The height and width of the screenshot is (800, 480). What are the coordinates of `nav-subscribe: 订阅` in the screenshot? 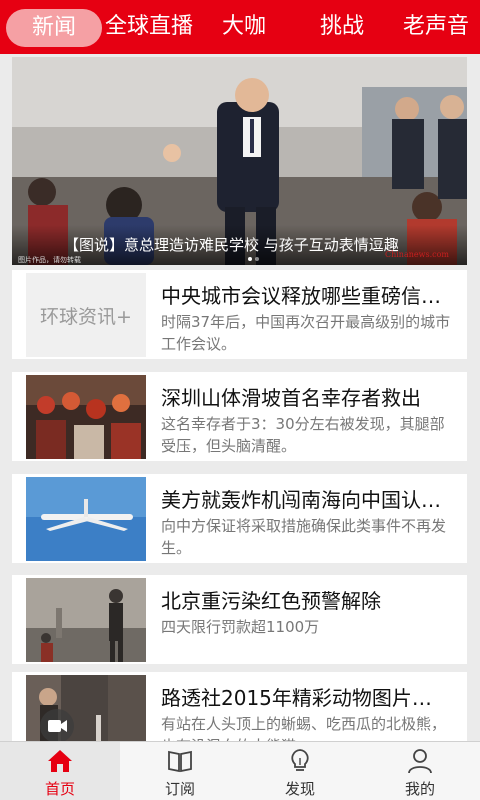 It's located at (180, 771).